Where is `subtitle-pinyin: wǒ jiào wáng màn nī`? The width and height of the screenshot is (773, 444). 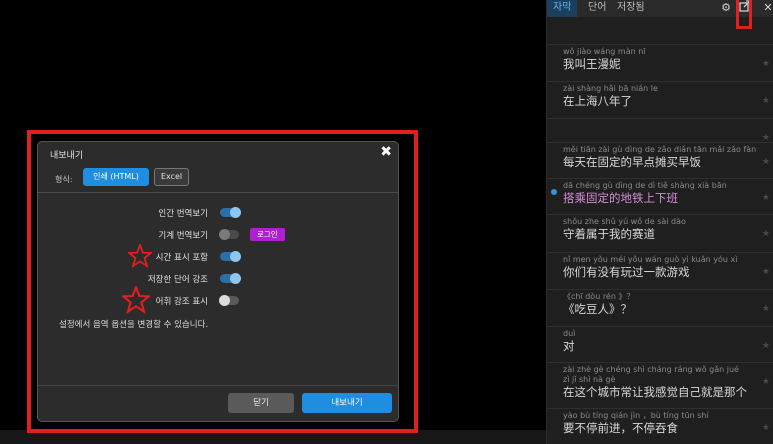
subtitle-pinyin: wǒ jiào wáng màn nī is located at coordinates (604, 51).